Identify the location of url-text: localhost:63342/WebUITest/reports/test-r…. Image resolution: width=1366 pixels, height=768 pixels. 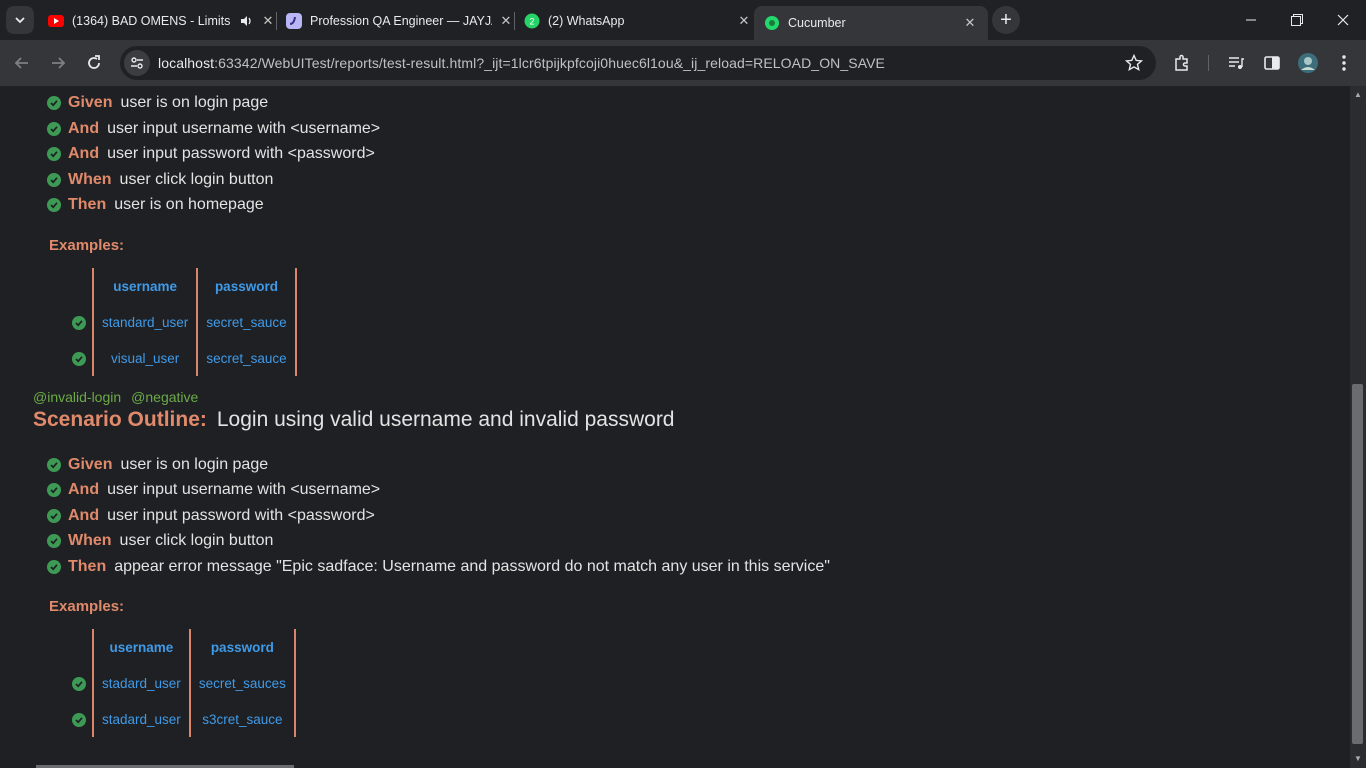
(521, 63).